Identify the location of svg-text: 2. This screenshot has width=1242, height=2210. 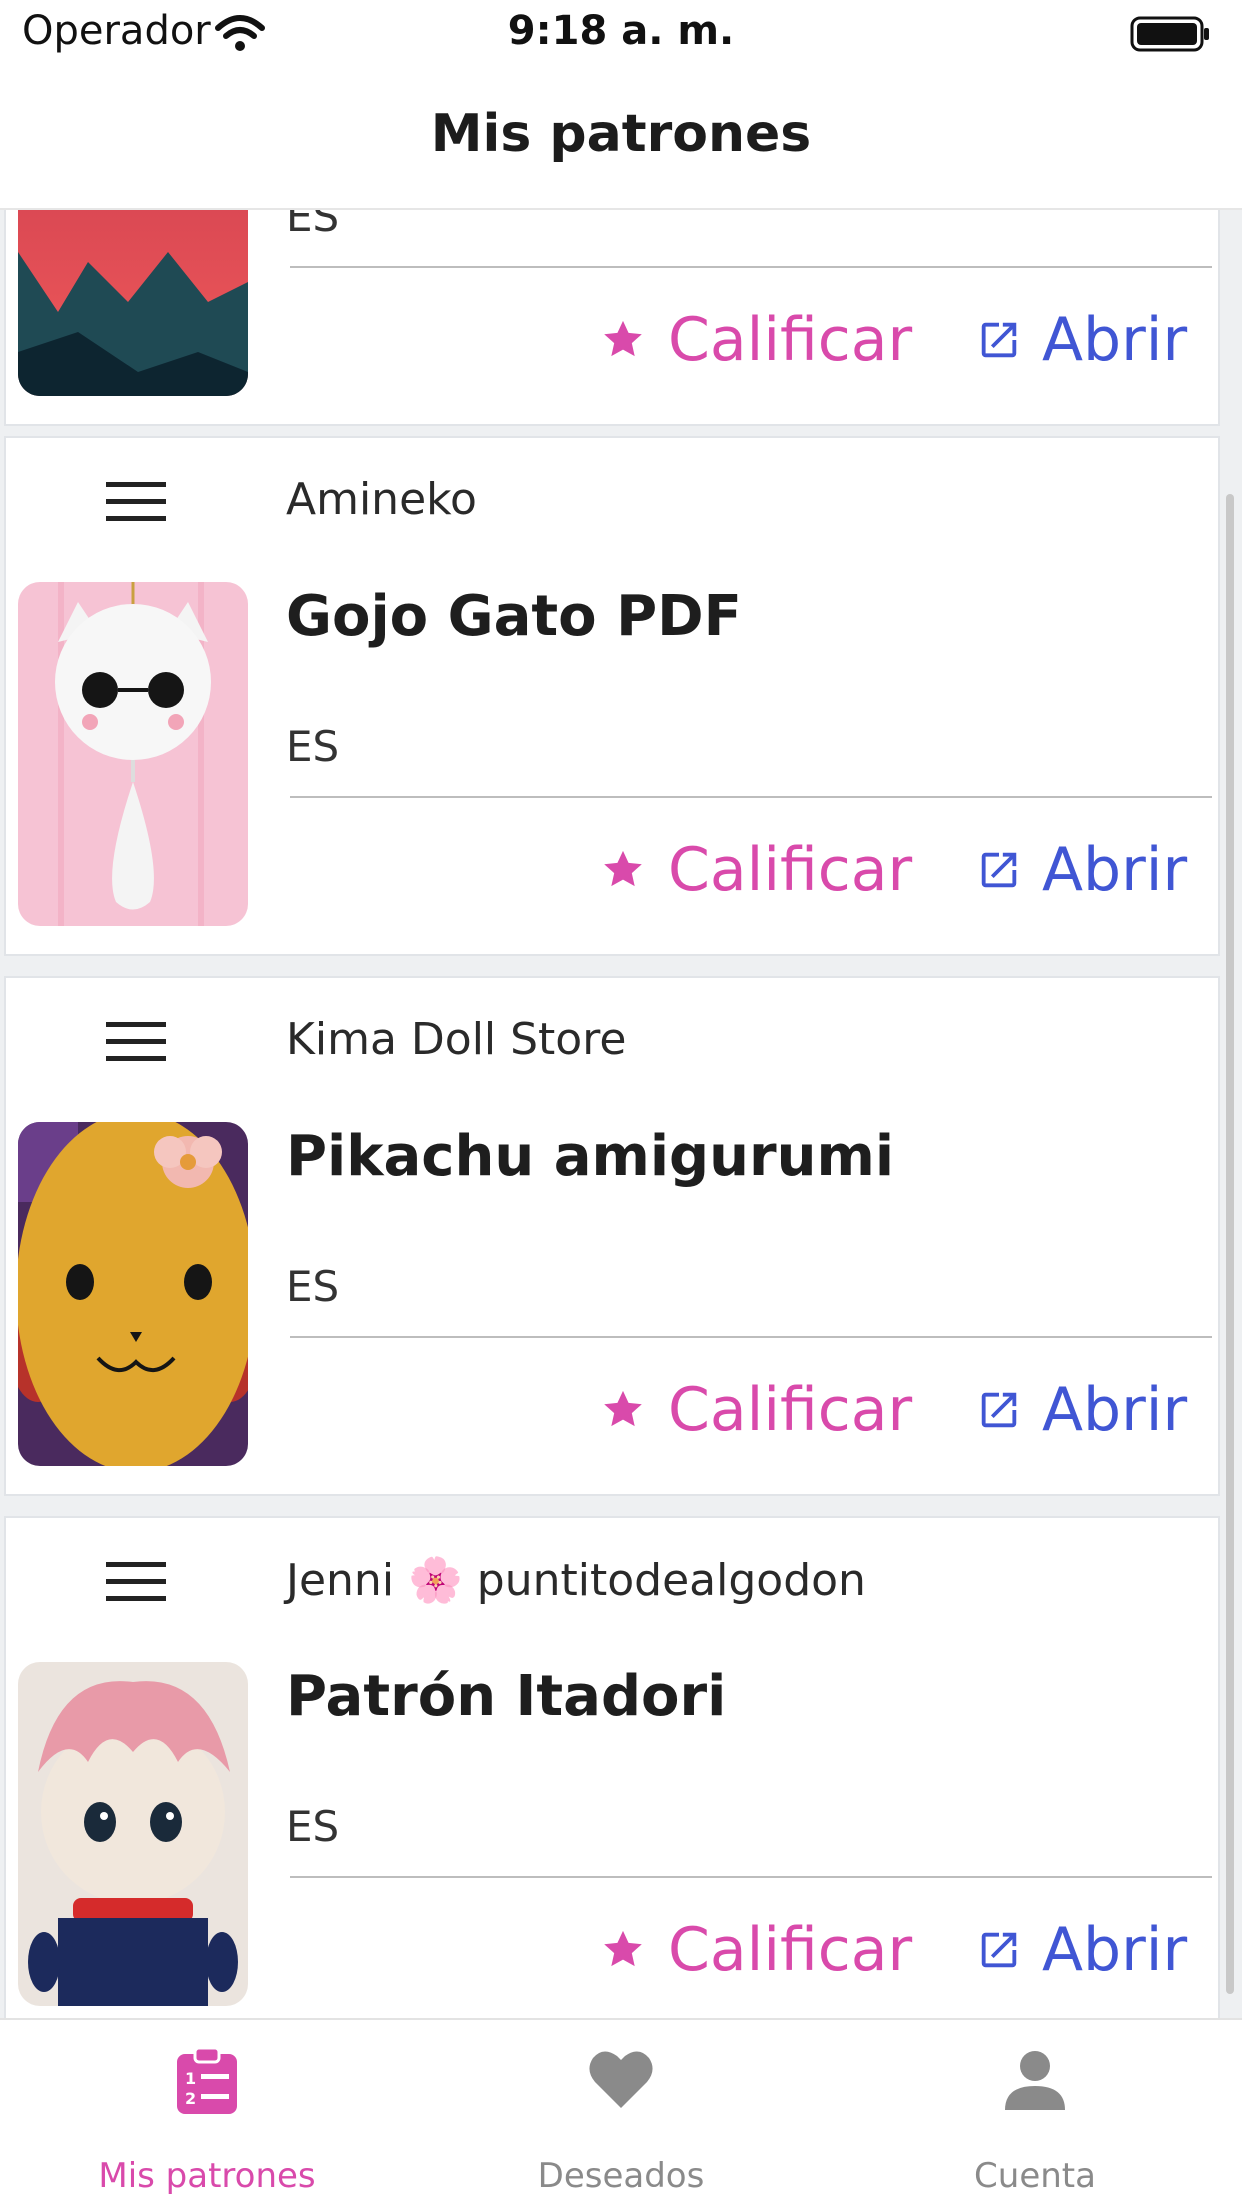
(190, 2098).